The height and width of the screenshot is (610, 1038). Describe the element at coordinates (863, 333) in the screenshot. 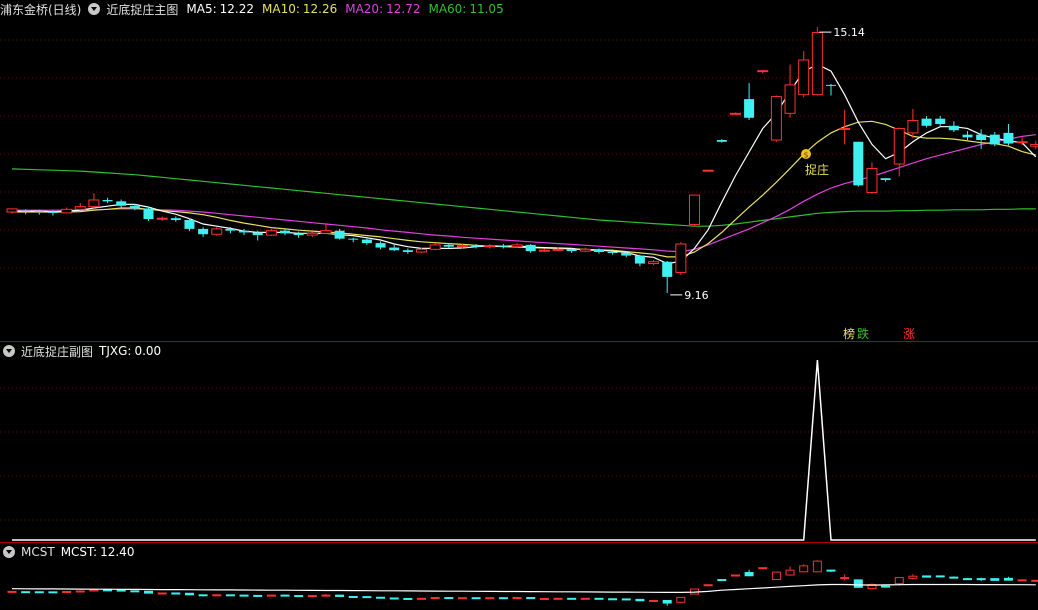

I see `tag-die: 跌` at that location.